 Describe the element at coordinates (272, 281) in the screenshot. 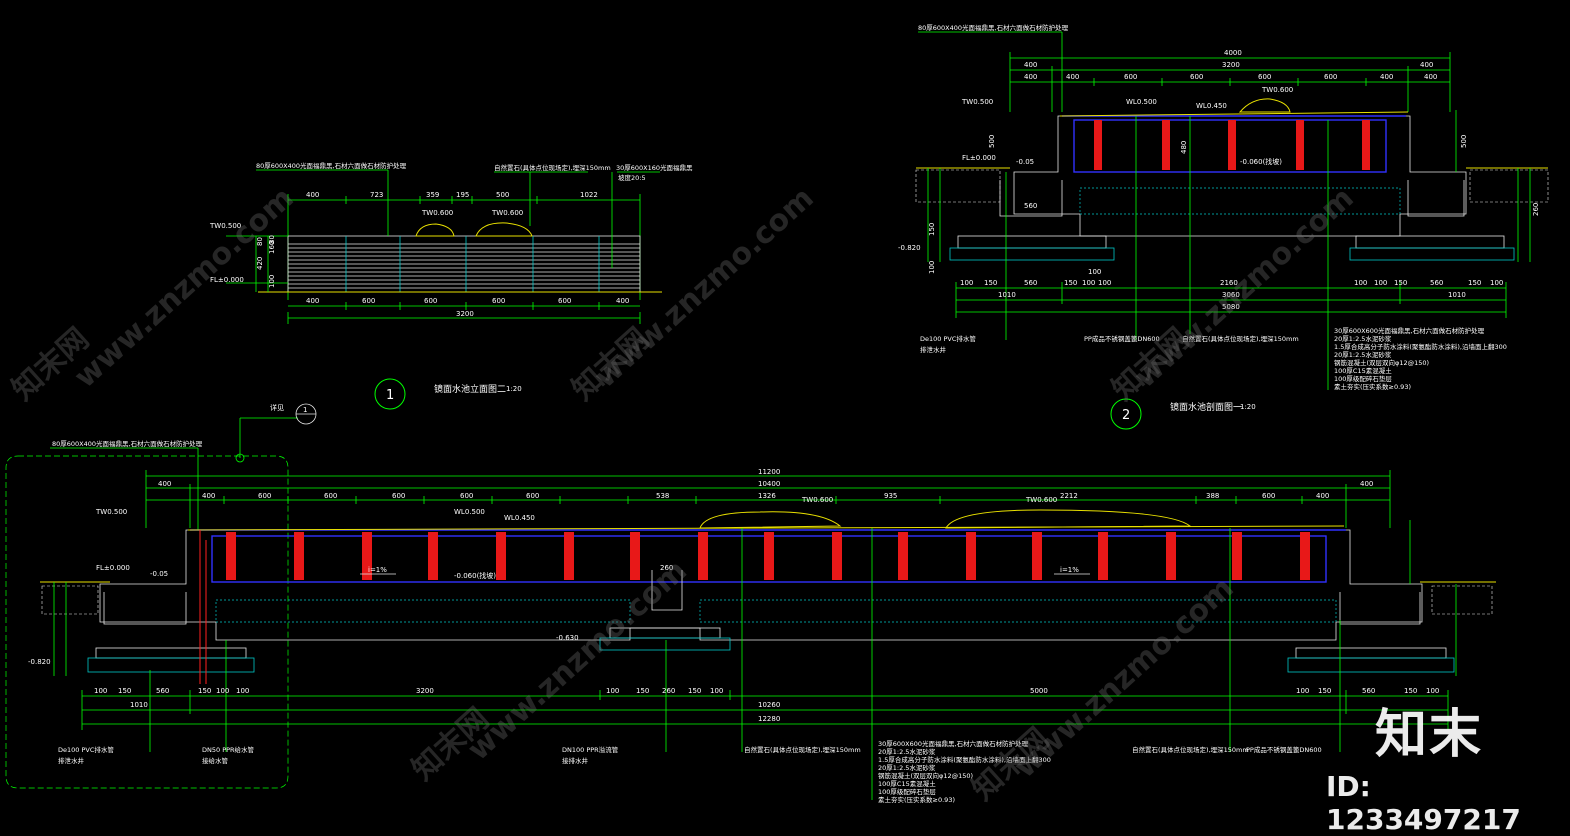

I see `s1-side-4: 100` at that location.